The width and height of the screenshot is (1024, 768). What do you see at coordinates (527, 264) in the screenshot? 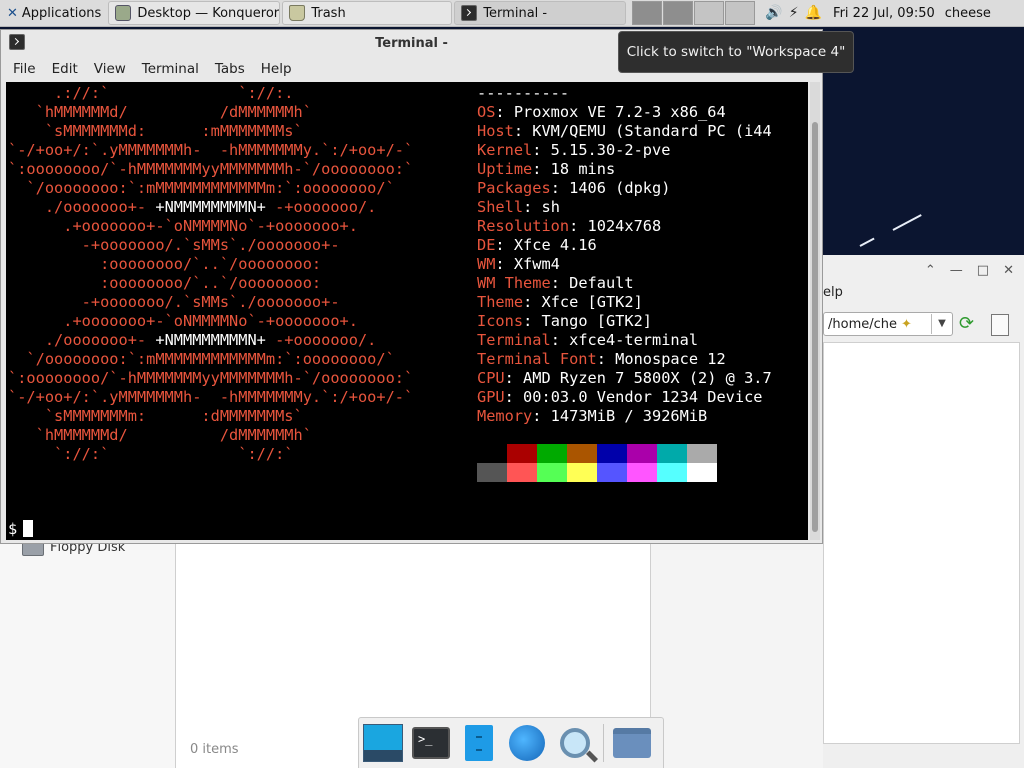
I see `info-value: : Xfwm4` at bounding box center [527, 264].